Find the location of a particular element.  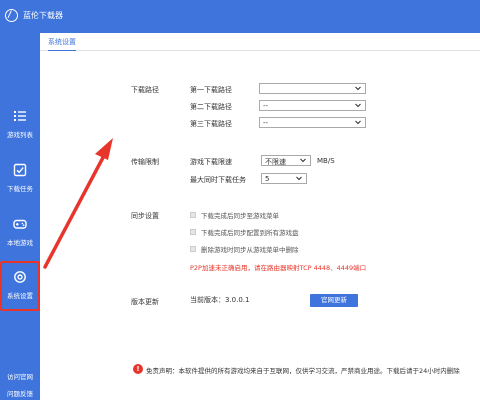

p2p-warning: P2P加速未正确启用，请在路由器映射TCP 4448、4449端口 is located at coordinates (278, 268).